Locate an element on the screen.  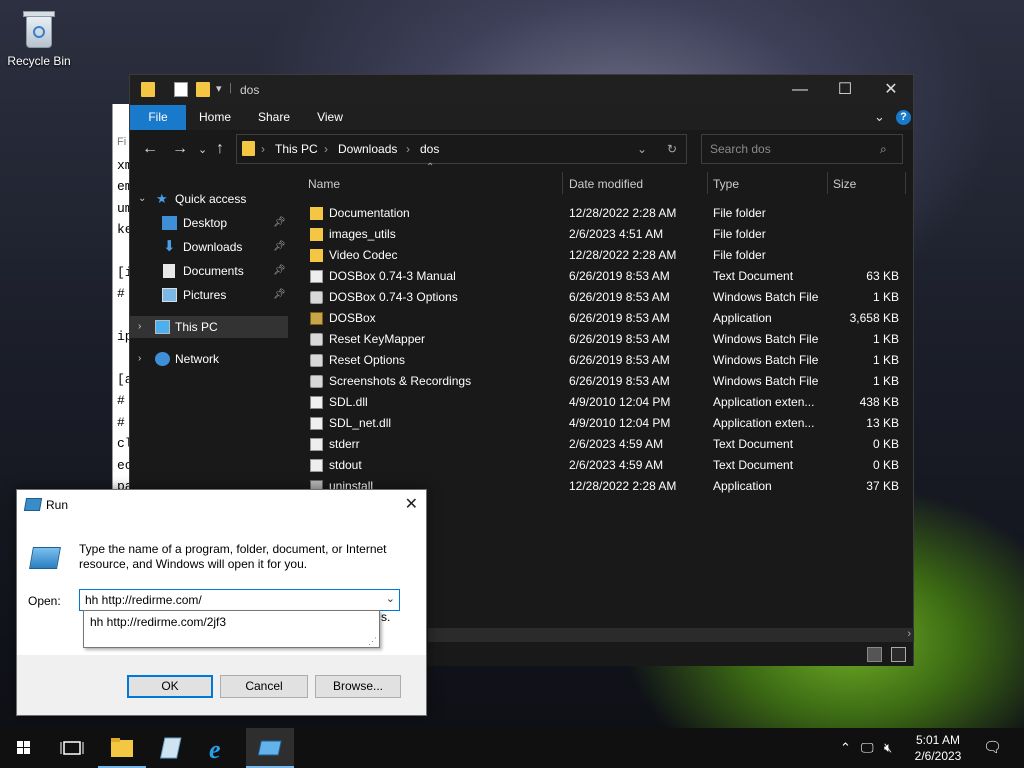
recycle-bin-desktop-icon: Recycle Bin is located at coordinates (39, 38).